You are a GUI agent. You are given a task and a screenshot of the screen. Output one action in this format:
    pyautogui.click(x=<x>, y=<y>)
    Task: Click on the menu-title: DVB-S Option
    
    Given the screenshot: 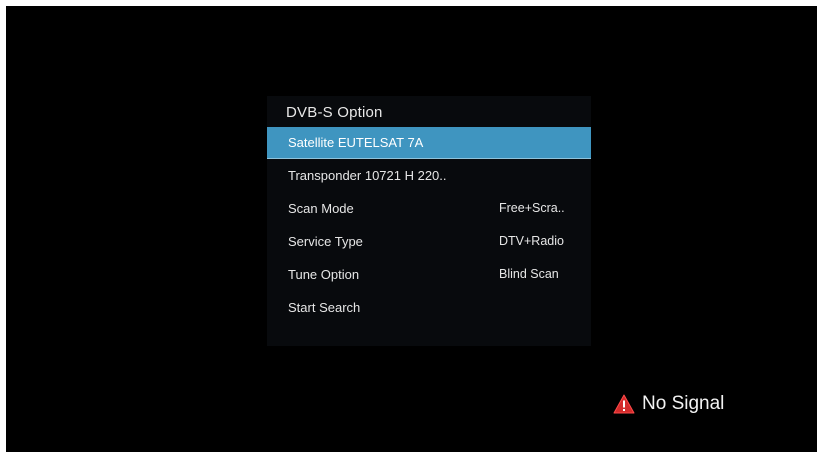 What is the action you would take?
    pyautogui.click(x=334, y=112)
    